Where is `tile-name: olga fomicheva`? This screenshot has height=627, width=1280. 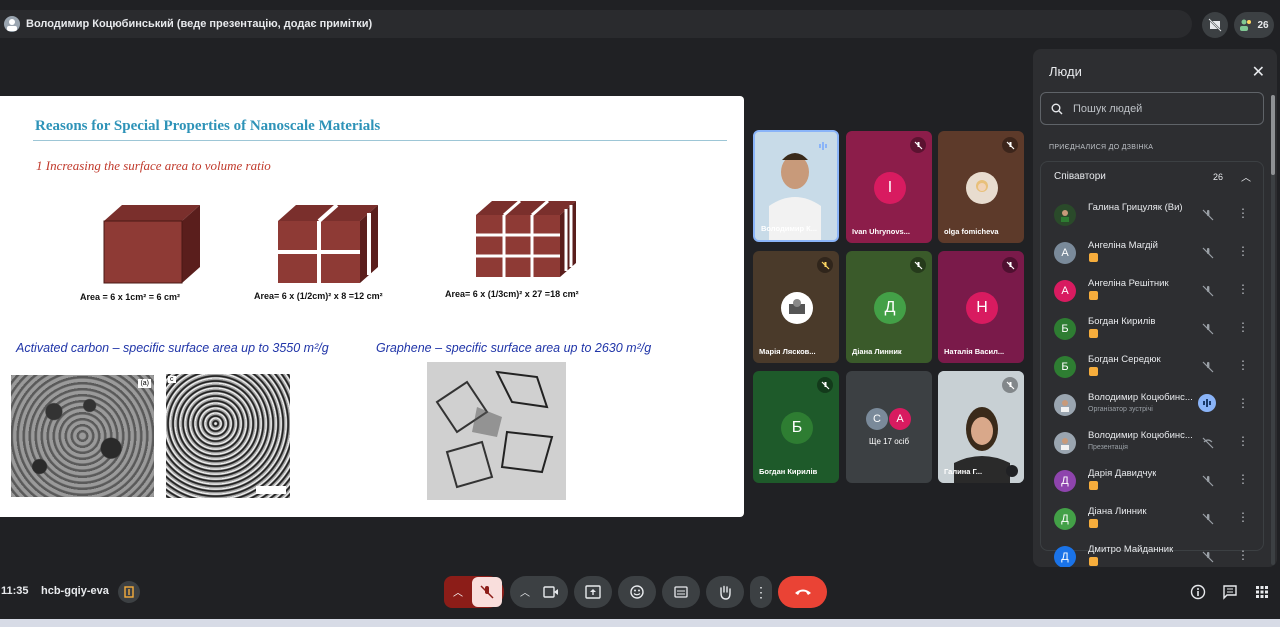
tile-name: olga fomicheva is located at coordinates (971, 231).